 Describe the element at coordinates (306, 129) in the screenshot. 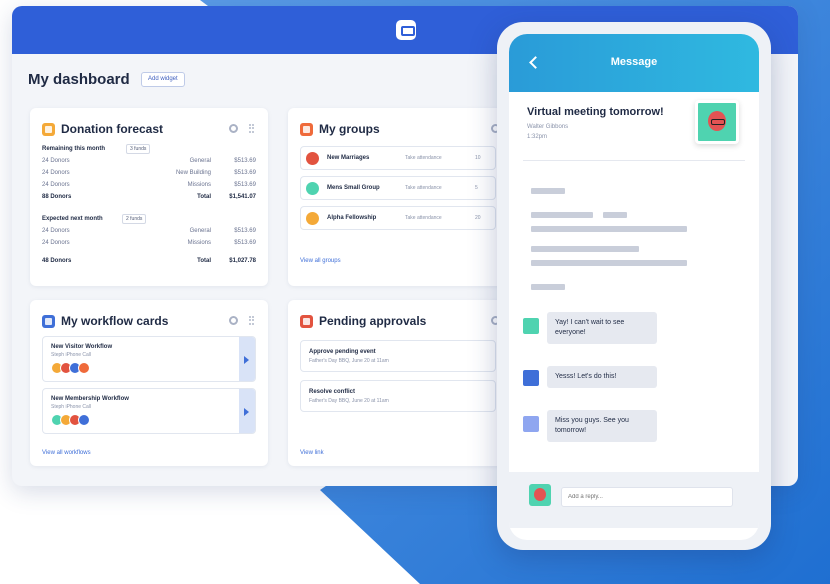

I see `groups-icon` at that location.